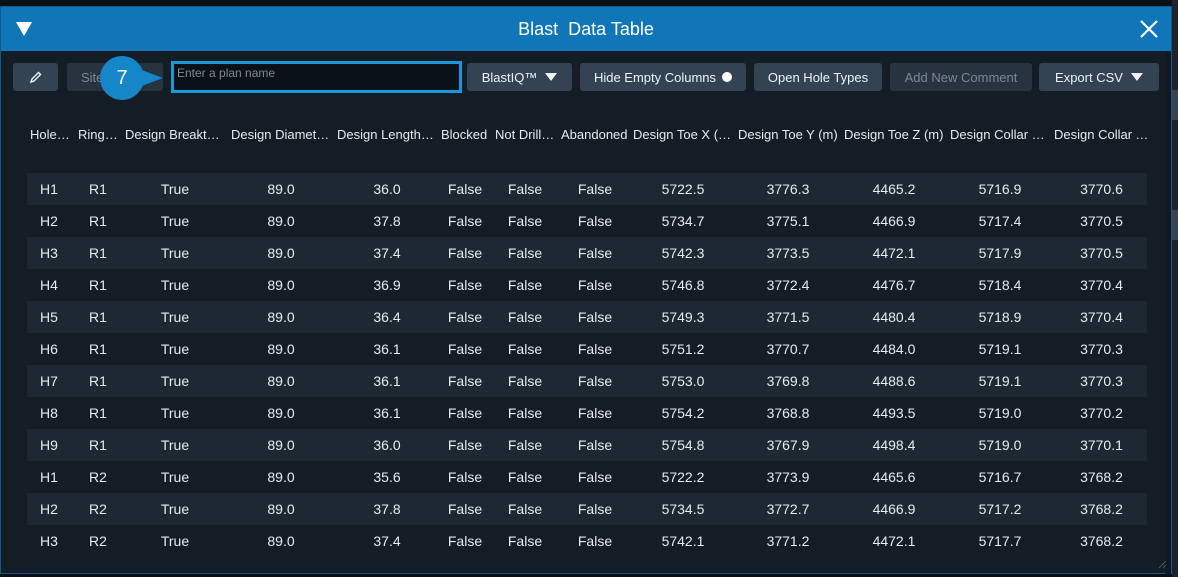 Image resolution: width=1178 pixels, height=577 pixels. What do you see at coordinates (49, 285) in the screenshot?
I see `table-cell: H4` at bounding box center [49, 285].